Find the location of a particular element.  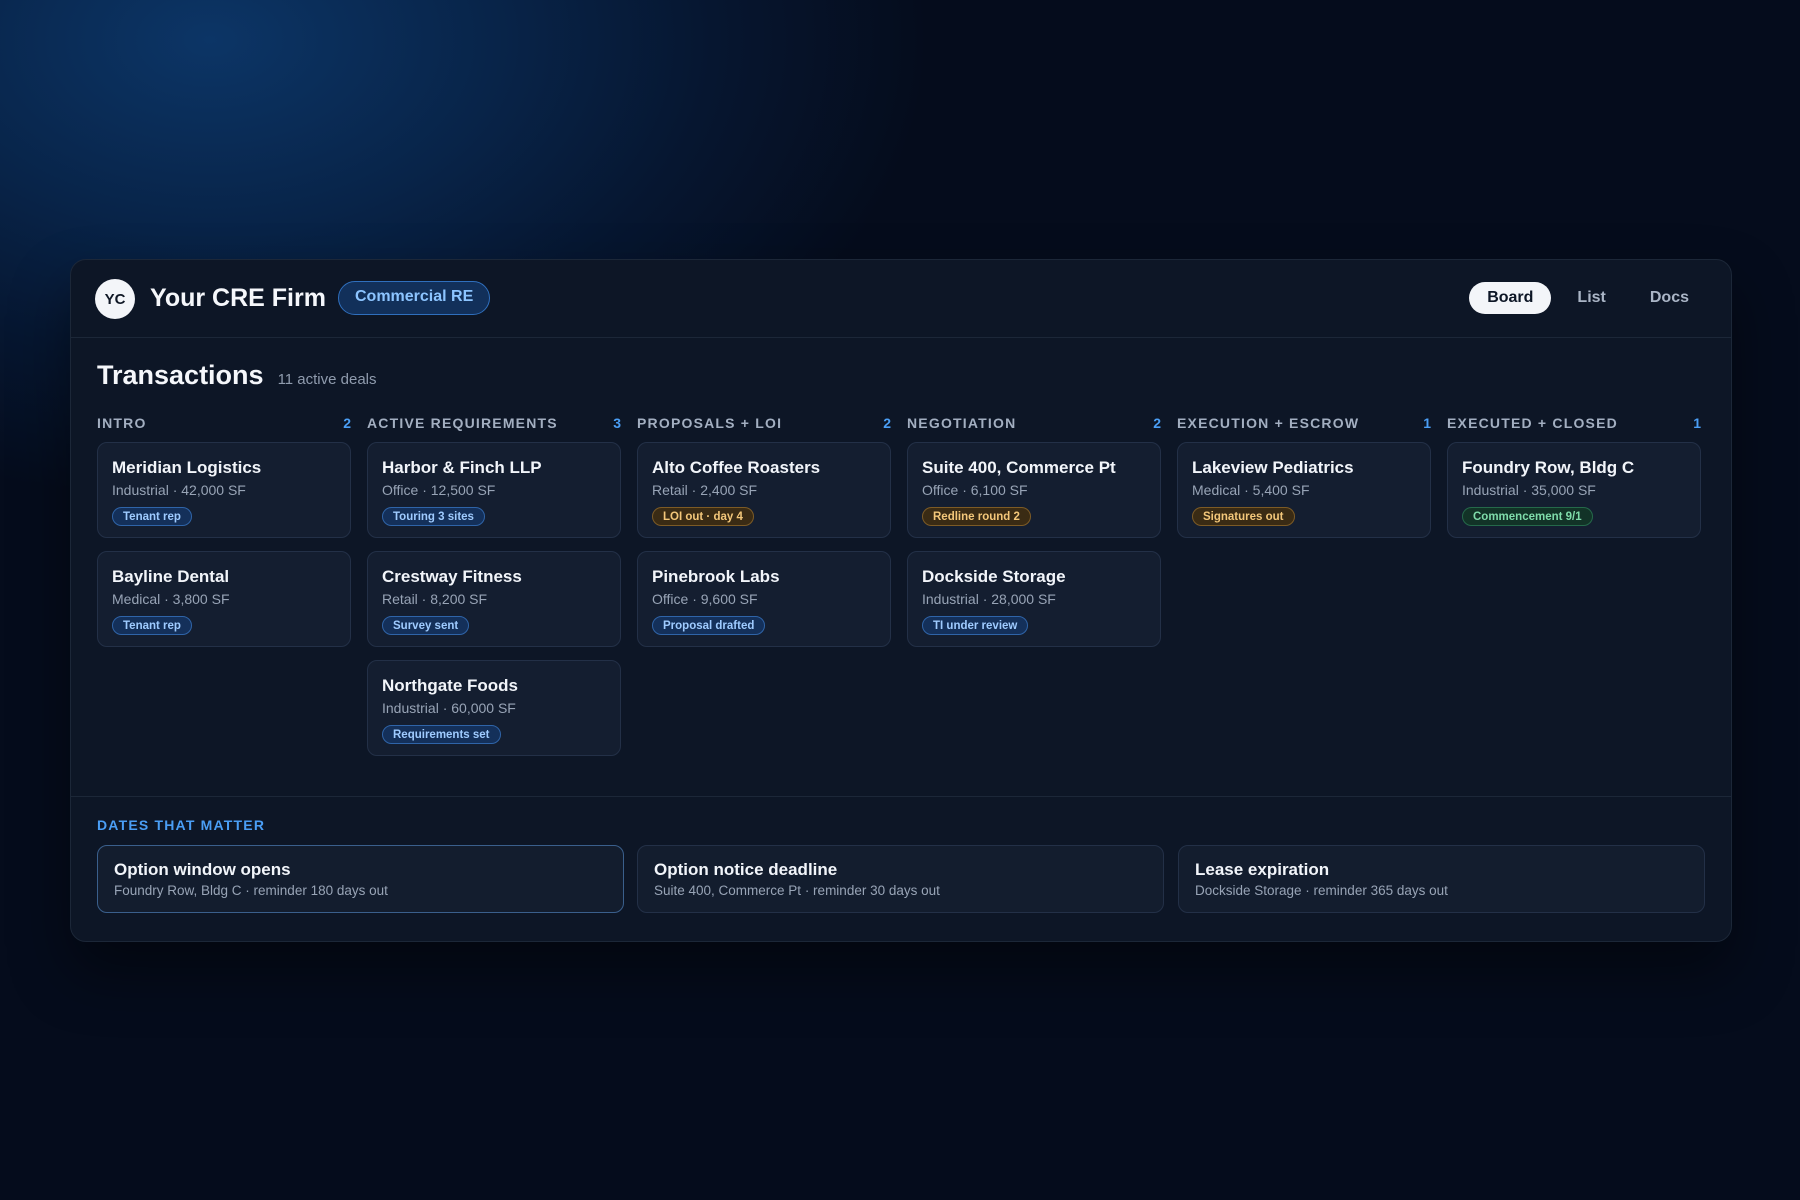

page-title: Transactions is located at coordinates (180, 375).